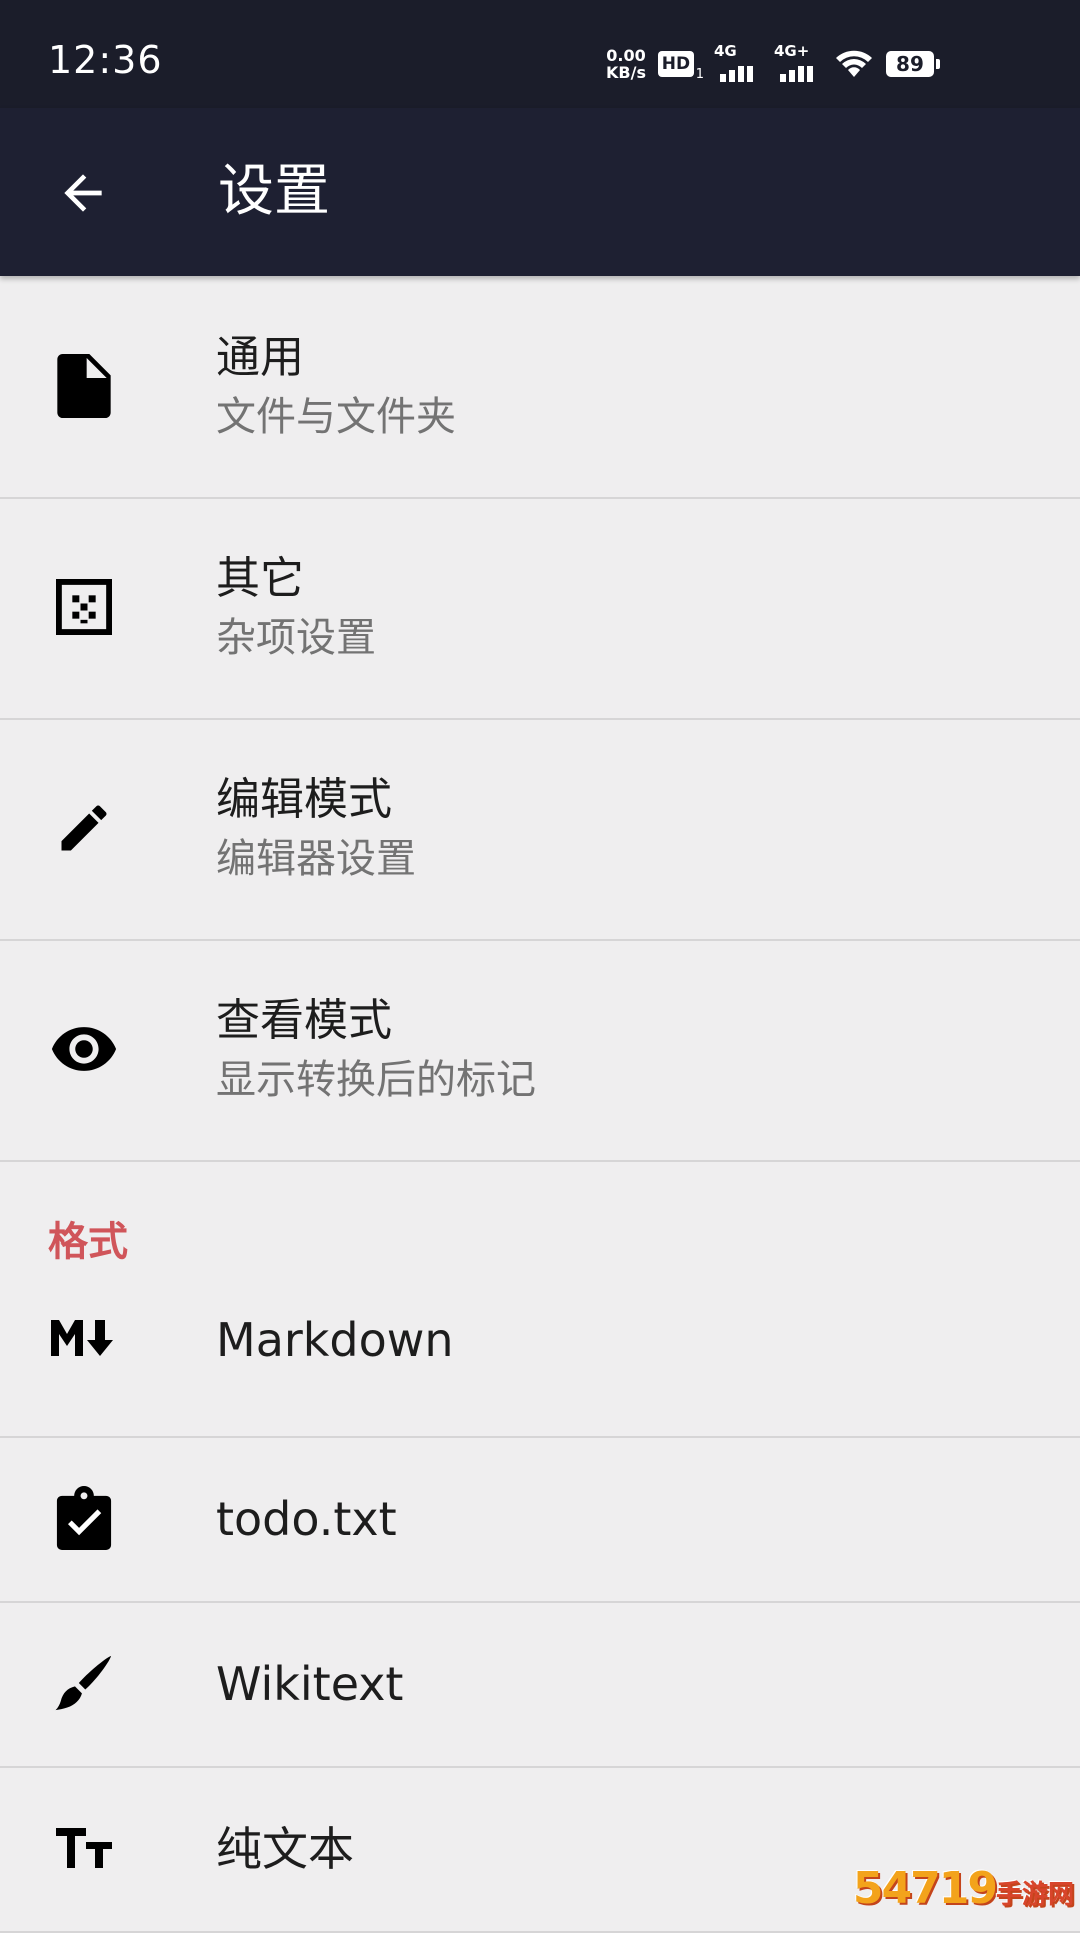 This screenshot has height=1933, width=1080. What do you see at coordinates (540, 1344) in the screenshot?
I see `pref-markdown: Markdown` at bounding box center [540, 1344].